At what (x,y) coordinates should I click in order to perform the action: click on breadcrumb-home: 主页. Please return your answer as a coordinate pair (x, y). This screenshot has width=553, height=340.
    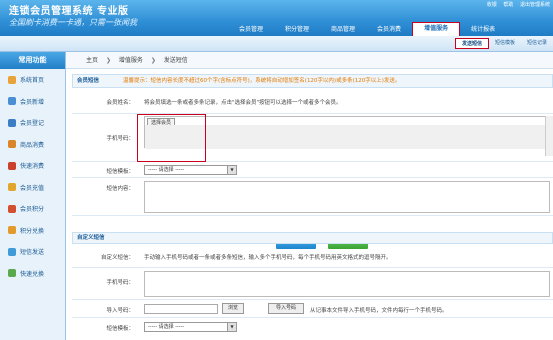
    Looking at the image, I should click on (92, 60).